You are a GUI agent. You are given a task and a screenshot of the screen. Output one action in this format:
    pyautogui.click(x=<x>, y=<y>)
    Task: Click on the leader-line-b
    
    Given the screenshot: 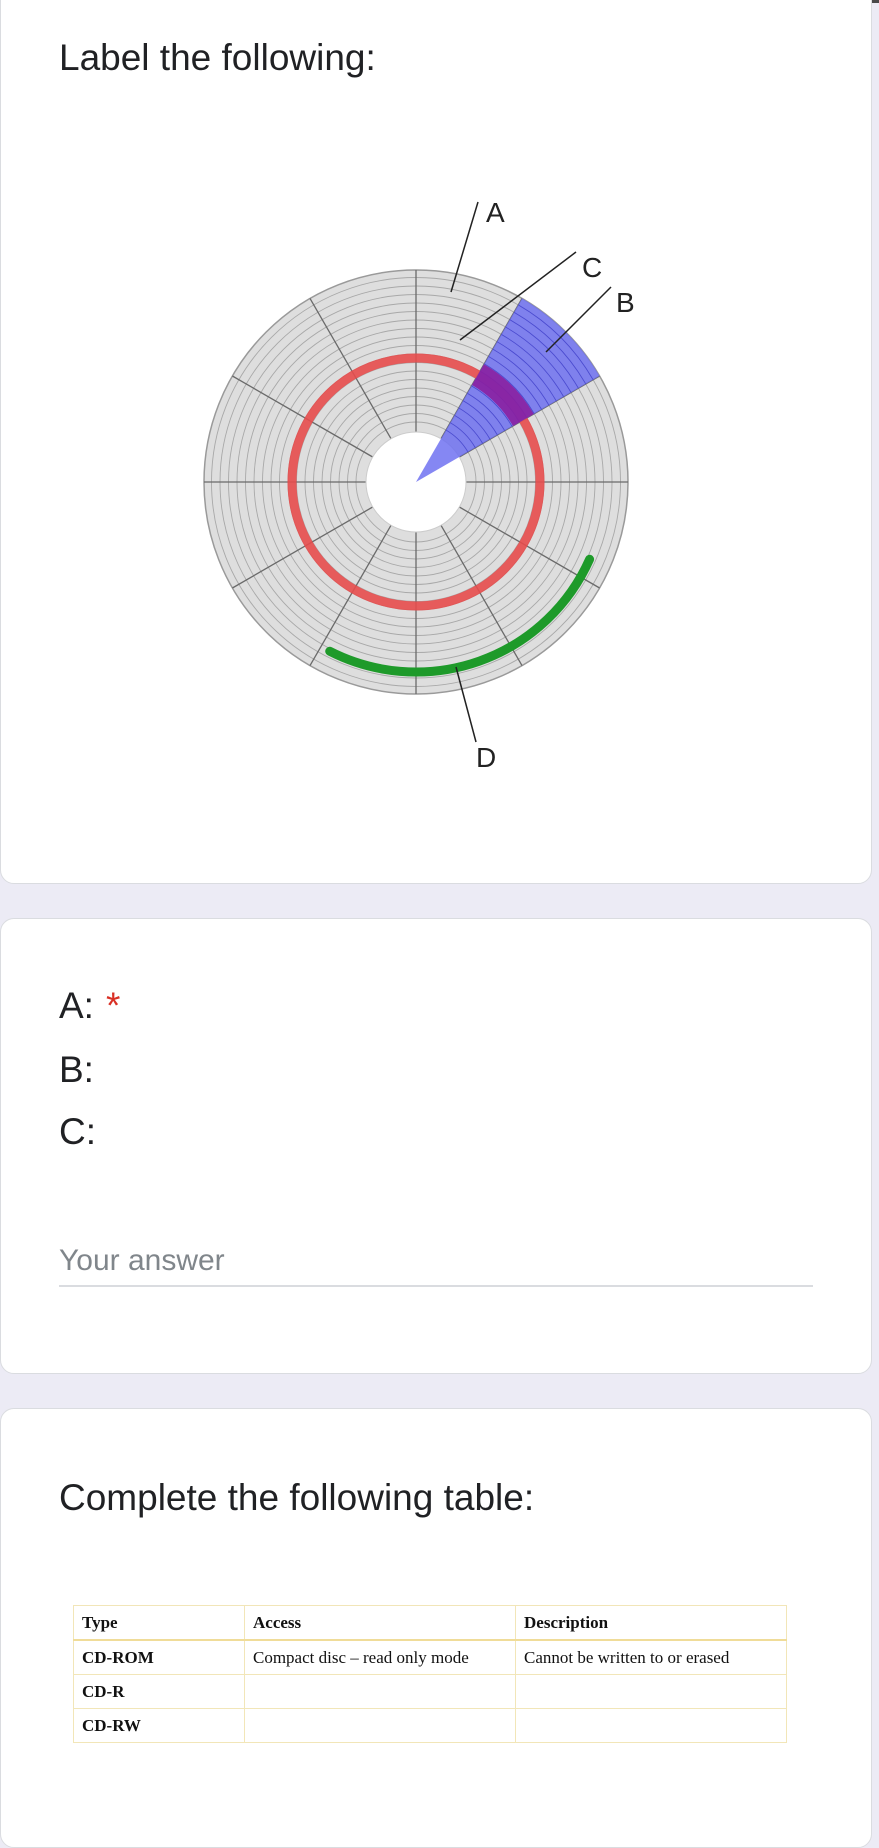 What is the action you would take?
    pyautogui.click(x=578, y=319)
    